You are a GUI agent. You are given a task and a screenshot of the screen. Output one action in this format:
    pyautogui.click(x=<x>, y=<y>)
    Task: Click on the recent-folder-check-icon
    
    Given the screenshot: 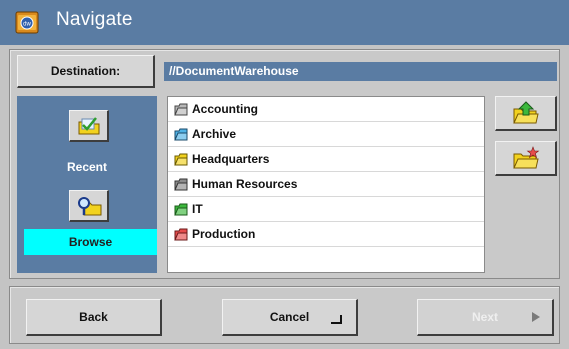 What is the action you would take?
    pyautogui.click(x=88, y=125)
    